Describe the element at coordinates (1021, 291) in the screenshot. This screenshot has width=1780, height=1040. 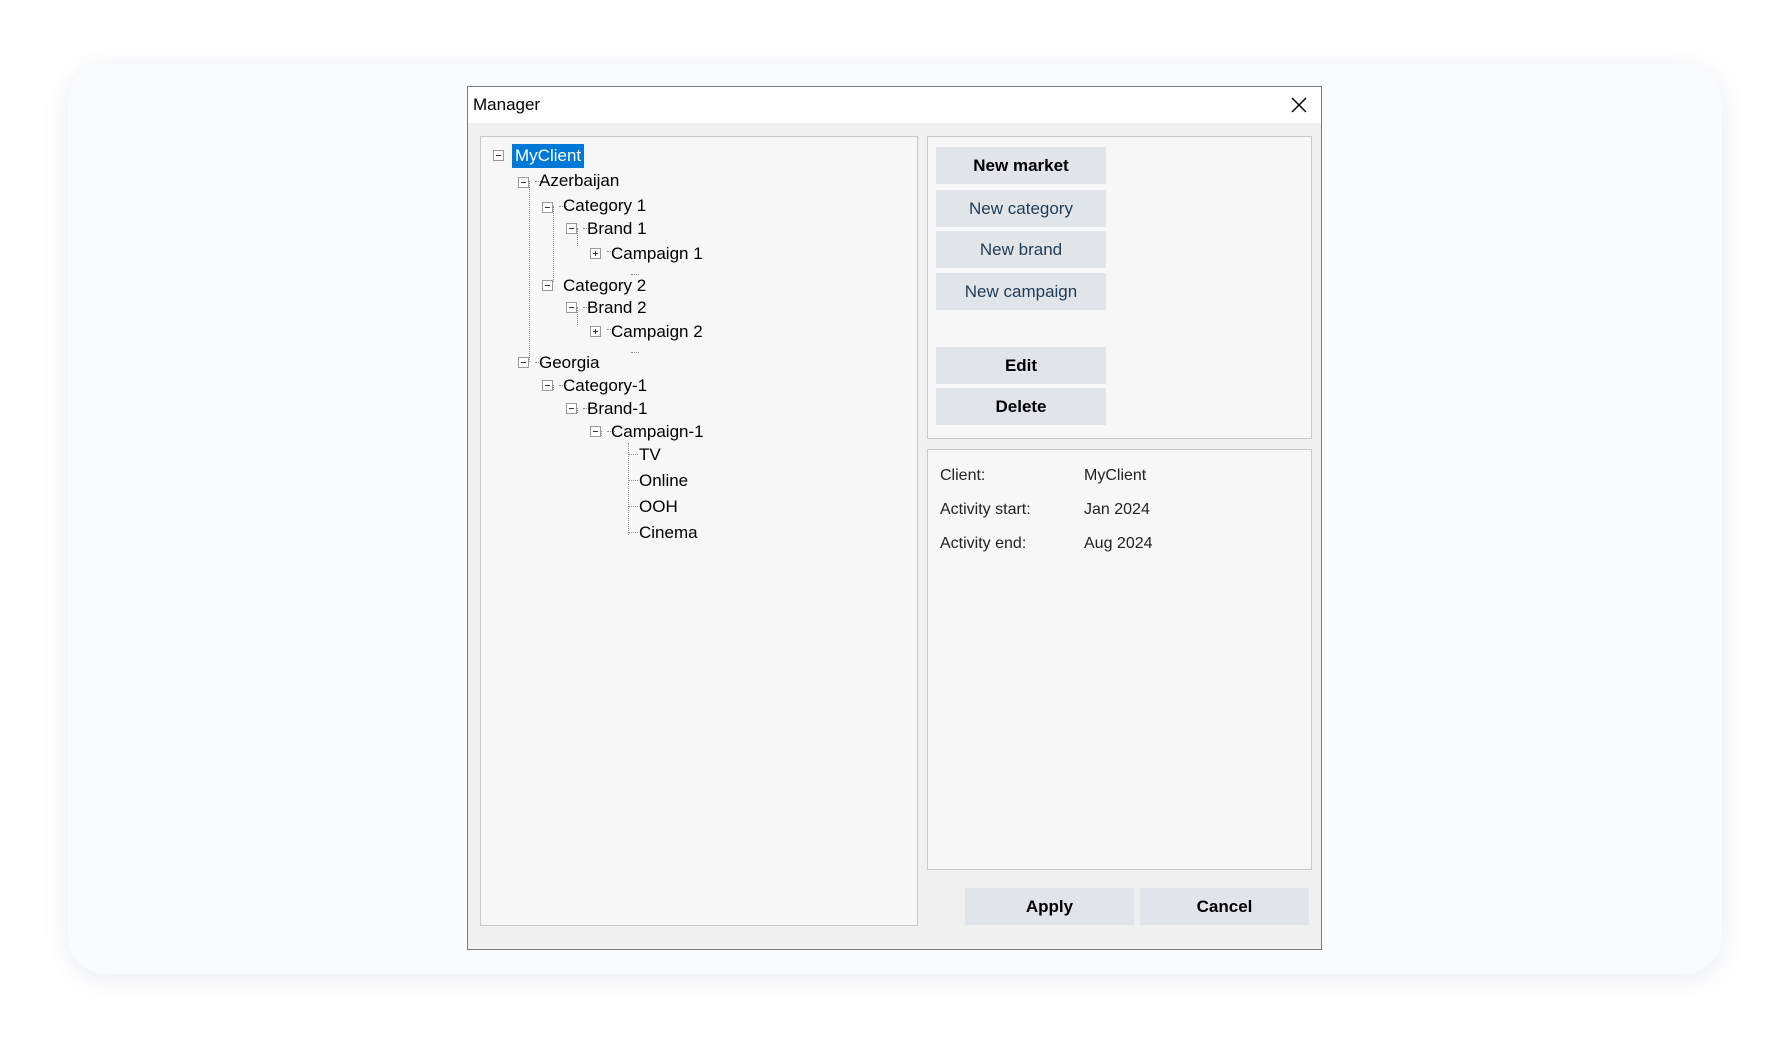
I see `new-campaign-button: New campaign` at that location.